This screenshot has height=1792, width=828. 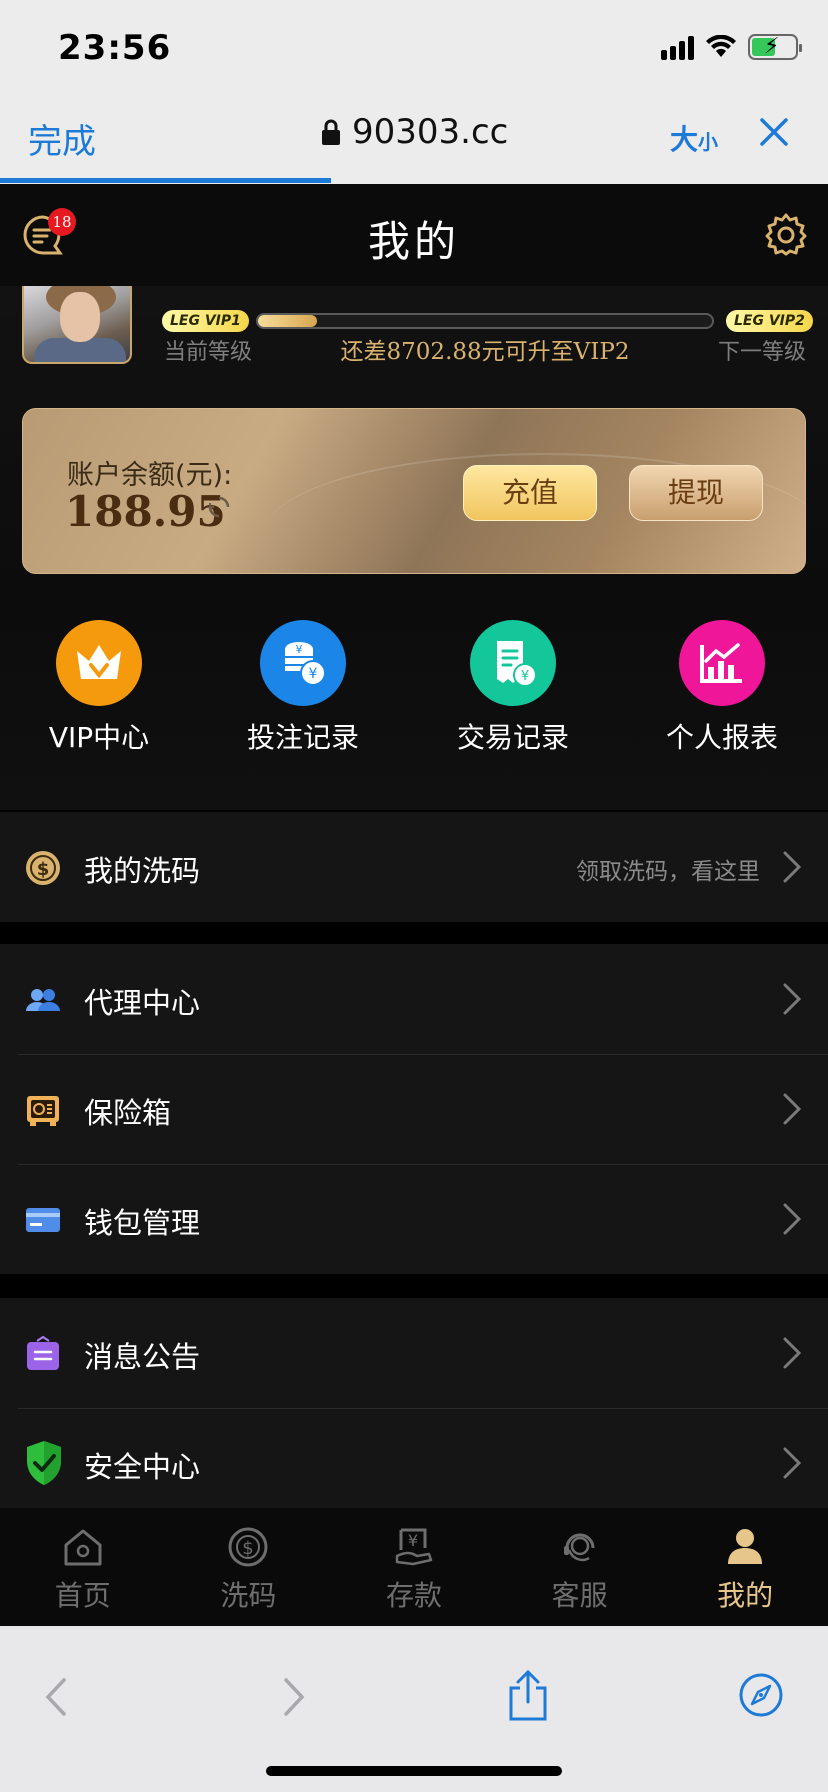 I want to click on refresh-icon, so click(x=219, y=507).